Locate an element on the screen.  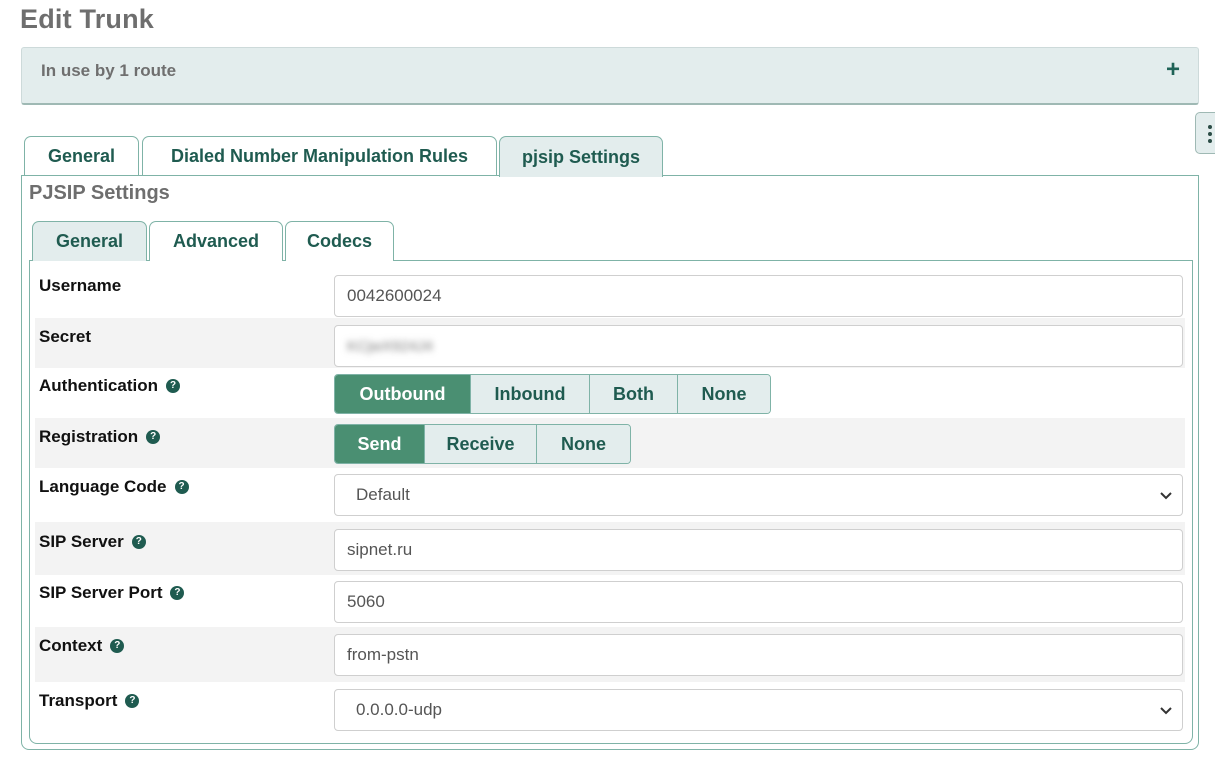
transport-select: 0.0.0.0-udp is located at coordinates (758, 710).